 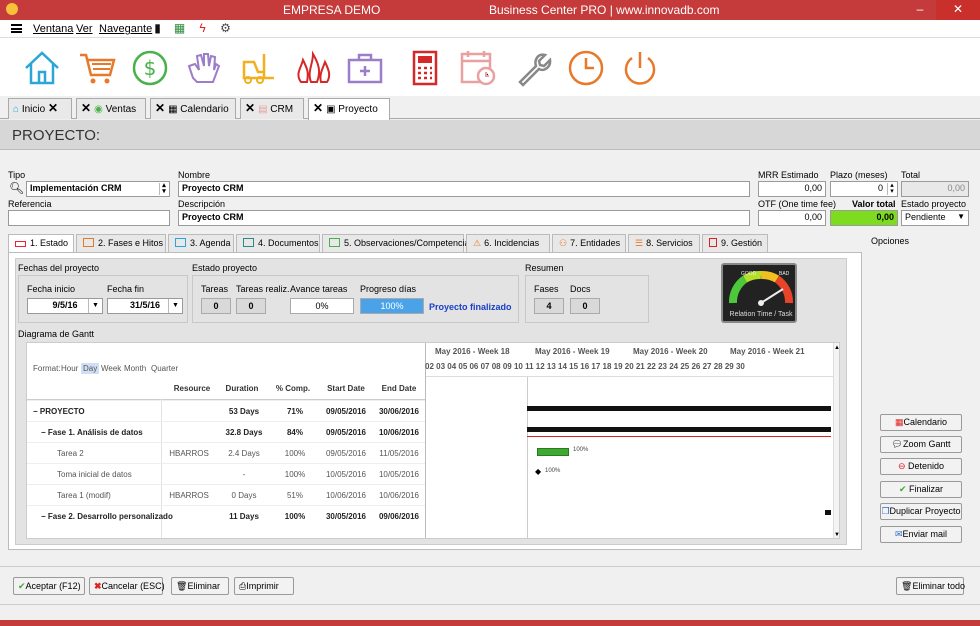 What do you see at coordinates (331, 109) in the screenshot?
I see `project-icon: ▣` at bounding box center [331, 109].